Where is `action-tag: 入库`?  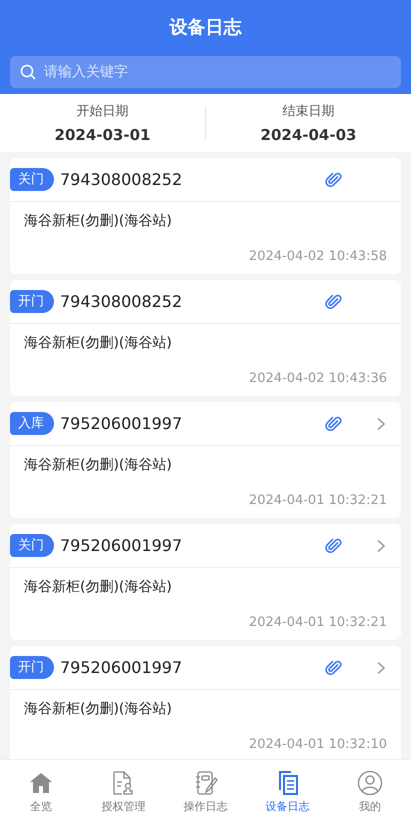
action-tag: 入库 is located at coordinates (32, 423).